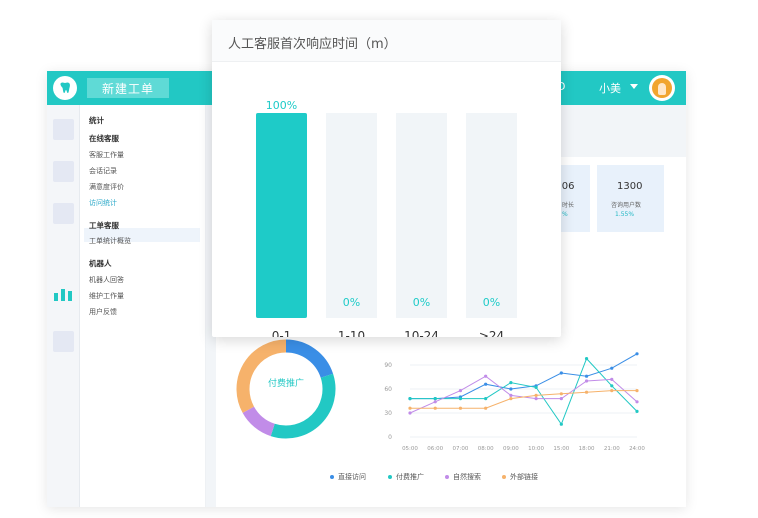  What do you see at coordinates (282, 333) in the screenshot?
I see `bar-category-label: 0-1` at bounding box center [282, 333].